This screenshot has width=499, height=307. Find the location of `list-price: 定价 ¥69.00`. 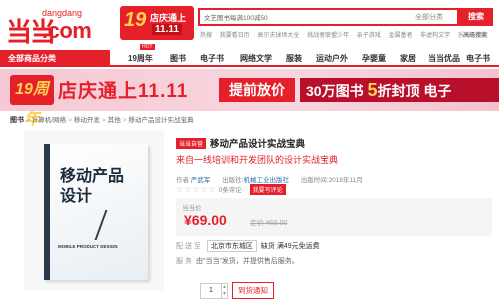

list-price: 定价 ¥69.00 is located at coordinates (269, 223).